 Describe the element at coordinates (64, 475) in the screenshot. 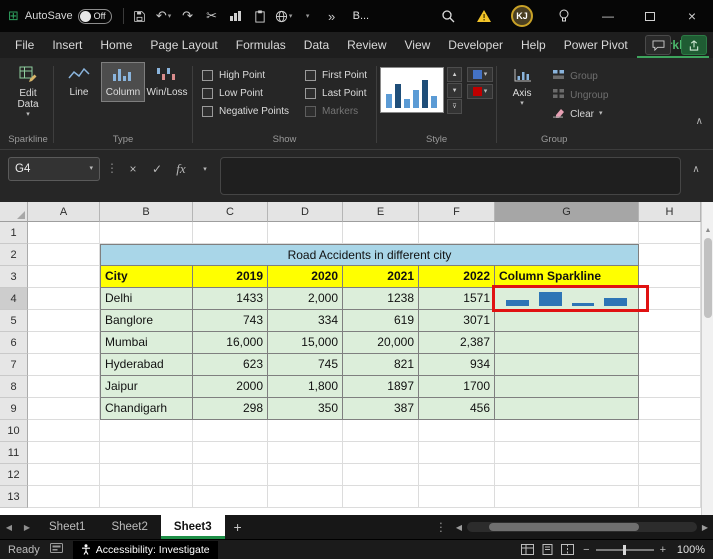

I see `cell-A12` at that location.